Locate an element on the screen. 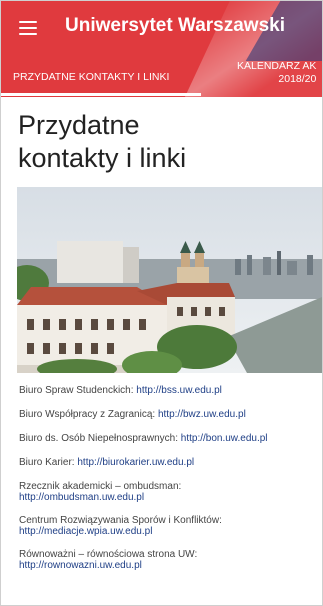  link-url: http://ombudsman.uw.edu.pl is located at coordinates (81, 497).